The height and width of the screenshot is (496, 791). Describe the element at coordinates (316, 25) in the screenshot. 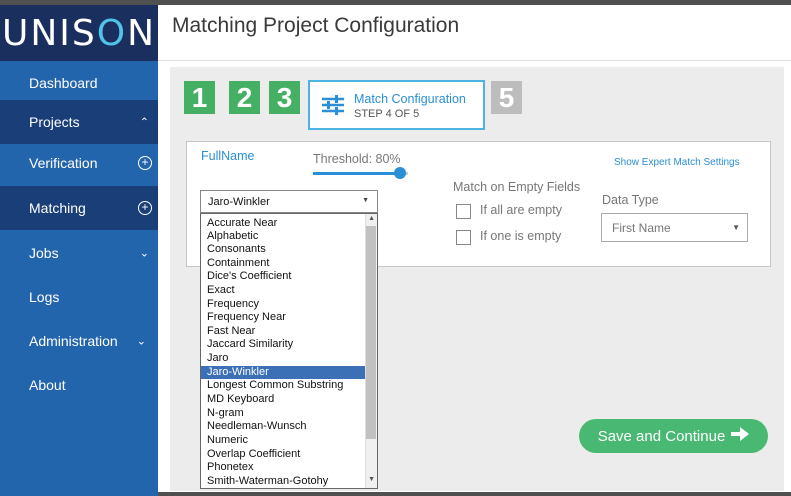

I see `page-title: Matching Project Configuration` at that location.